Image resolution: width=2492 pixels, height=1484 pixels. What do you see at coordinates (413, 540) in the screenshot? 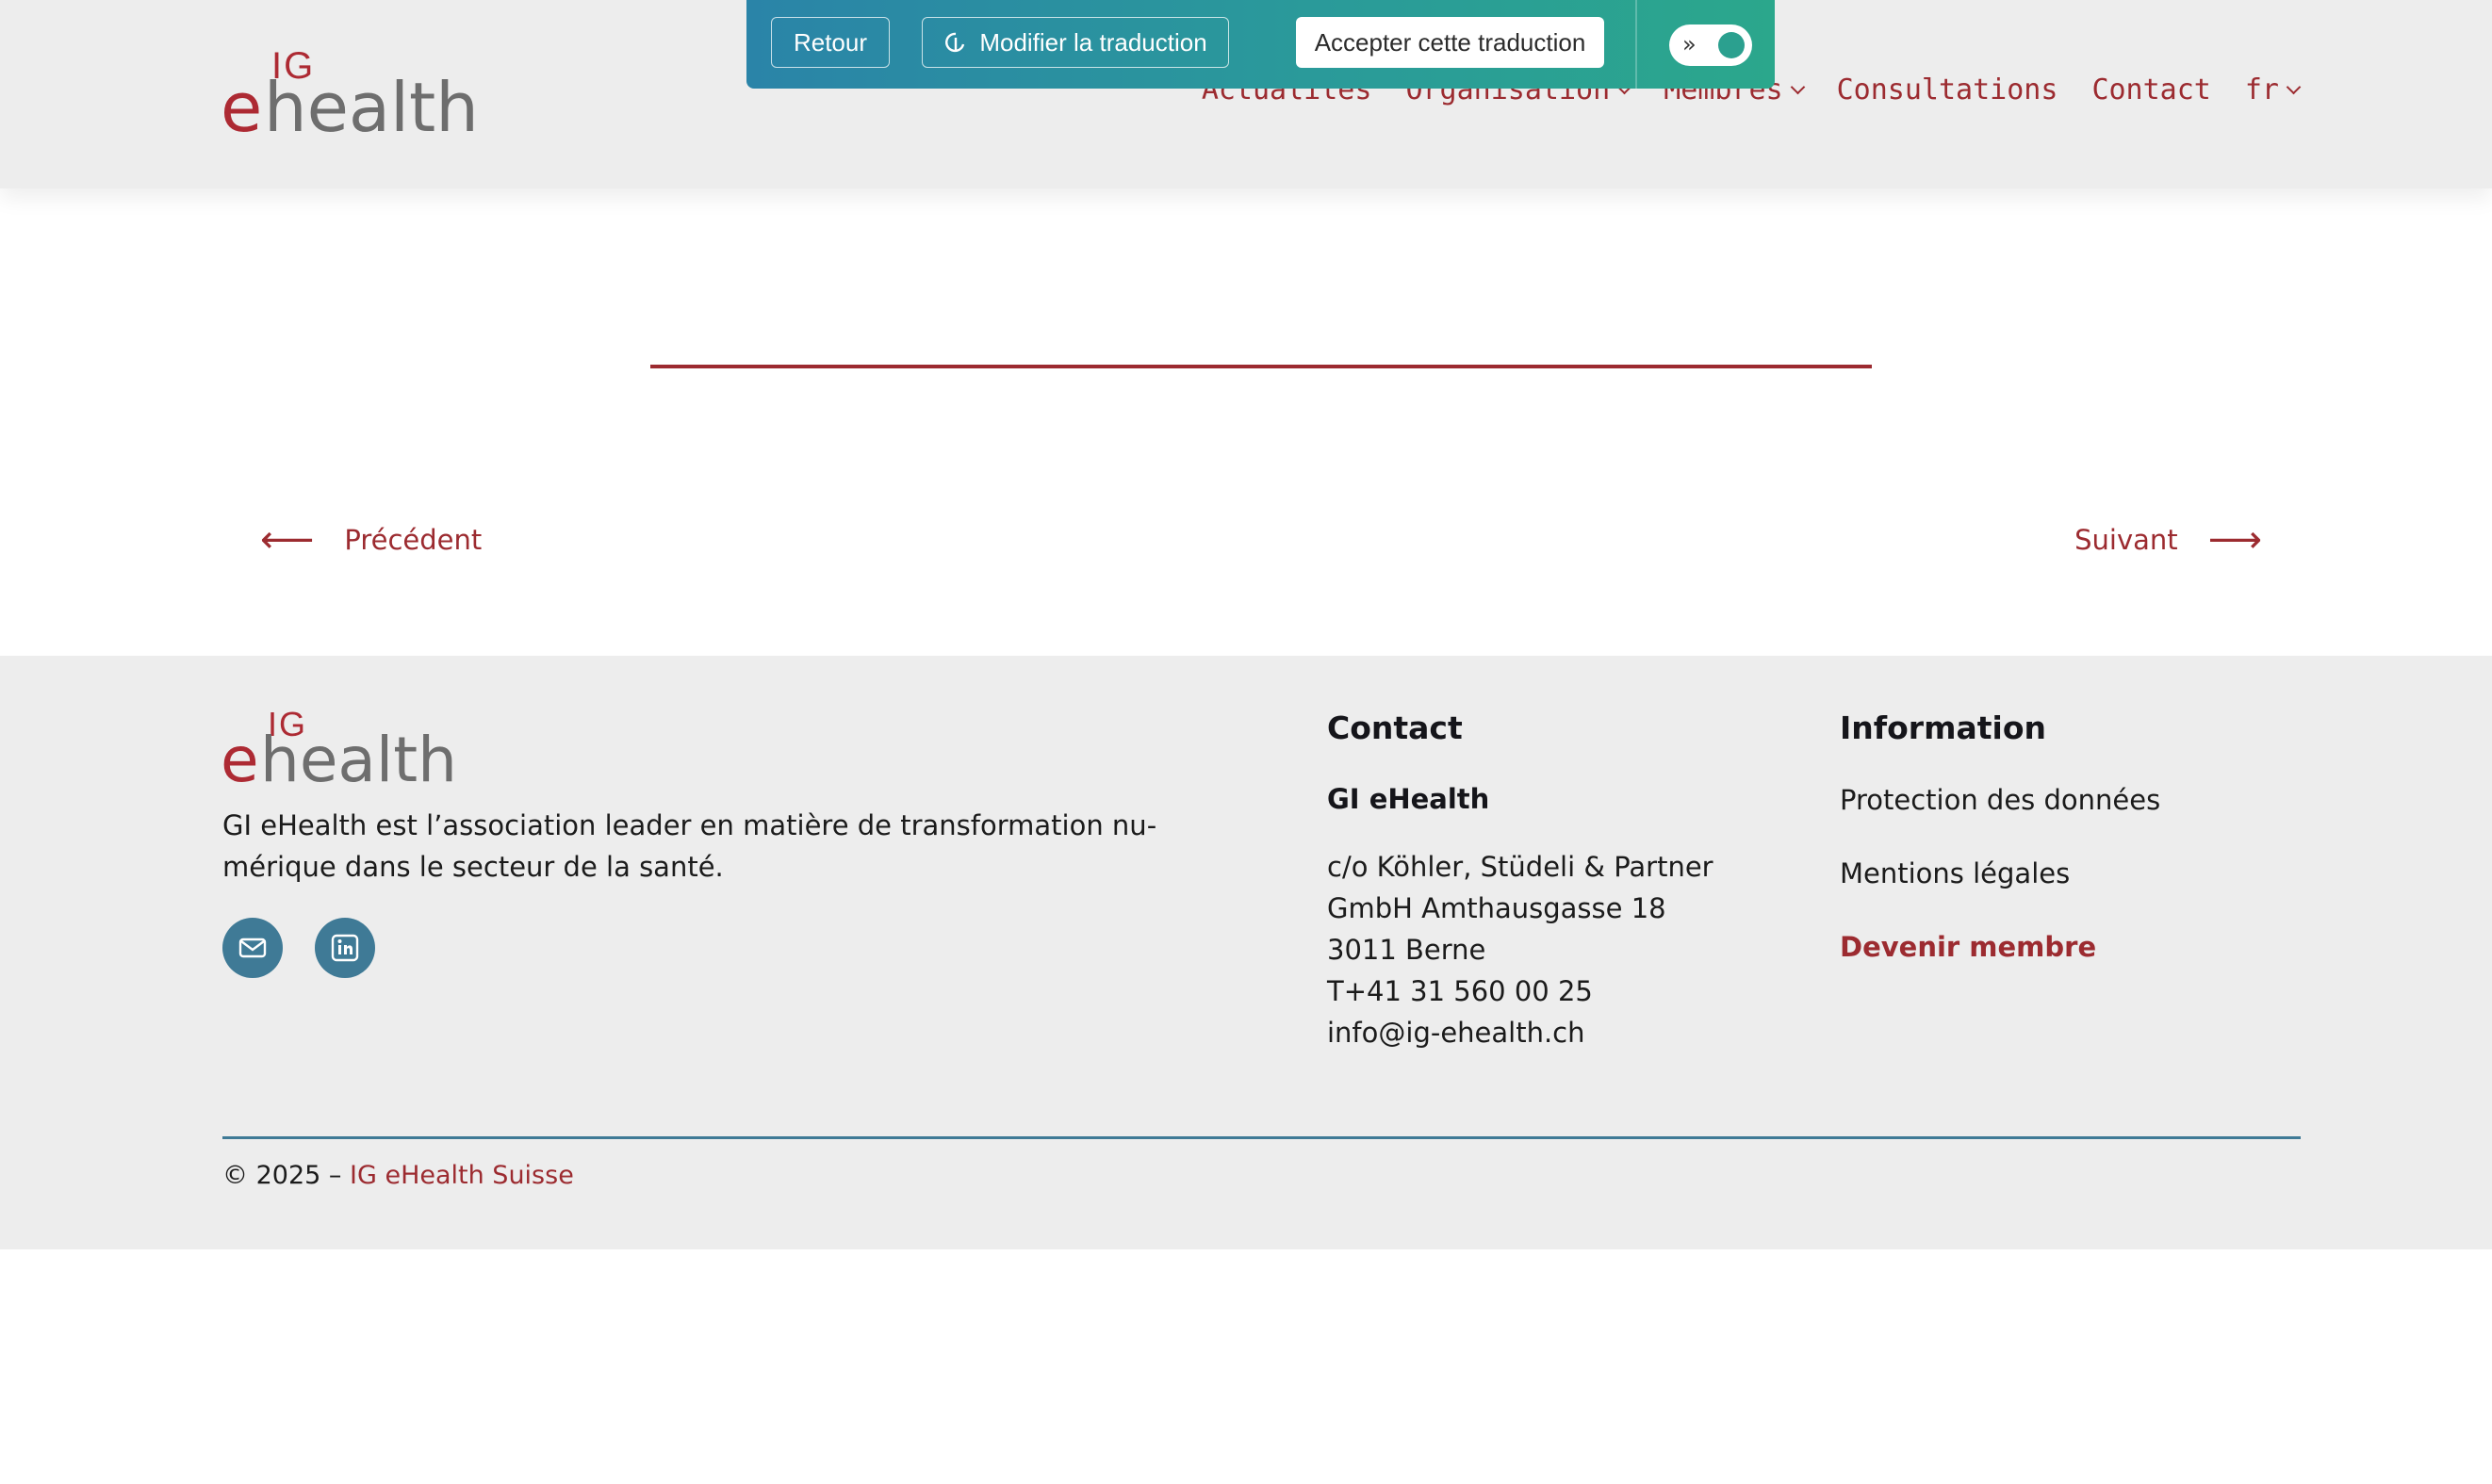
I see `previous-label: Précédent` at bounding box center [413, 540].